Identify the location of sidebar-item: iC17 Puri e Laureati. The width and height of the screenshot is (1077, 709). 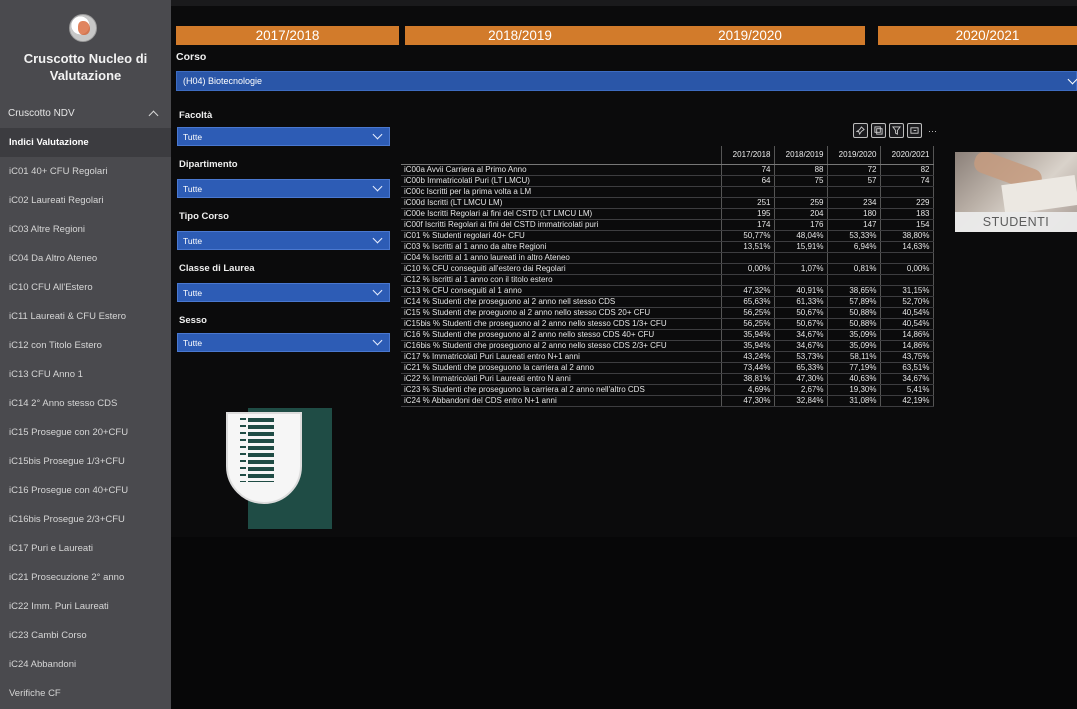
(85, 548).